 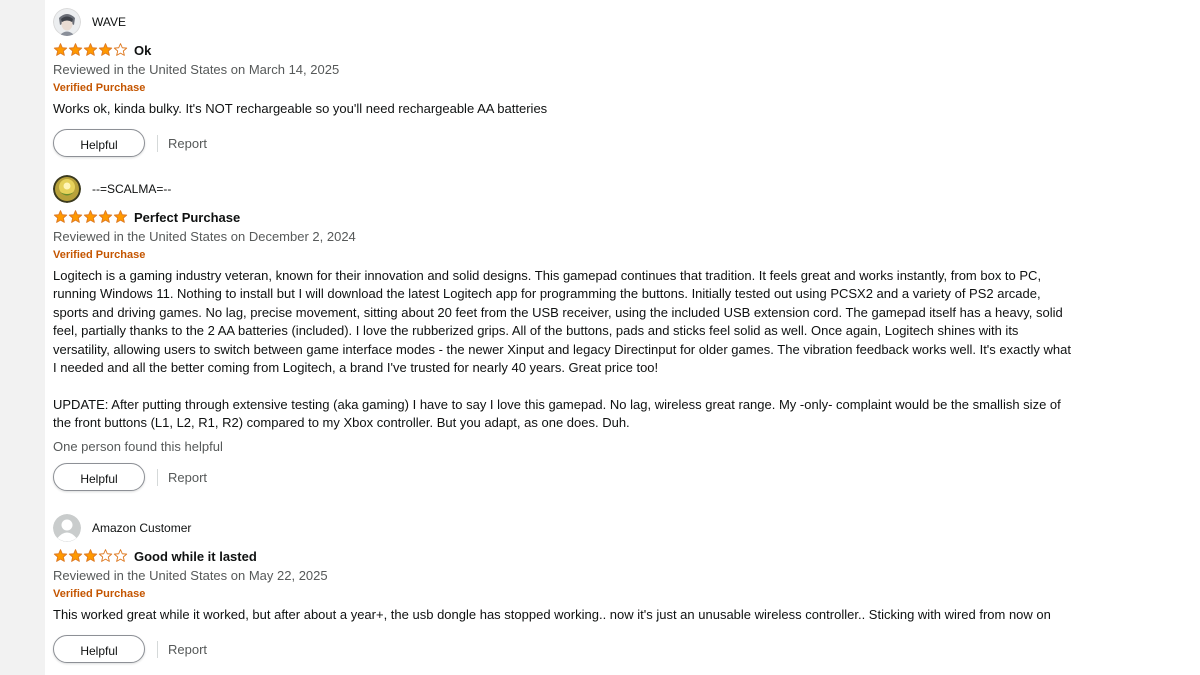 What do you see at coordinates (22, 337) in the screenshot?
I see `page-left-margin` at bounding box center [22, 337].